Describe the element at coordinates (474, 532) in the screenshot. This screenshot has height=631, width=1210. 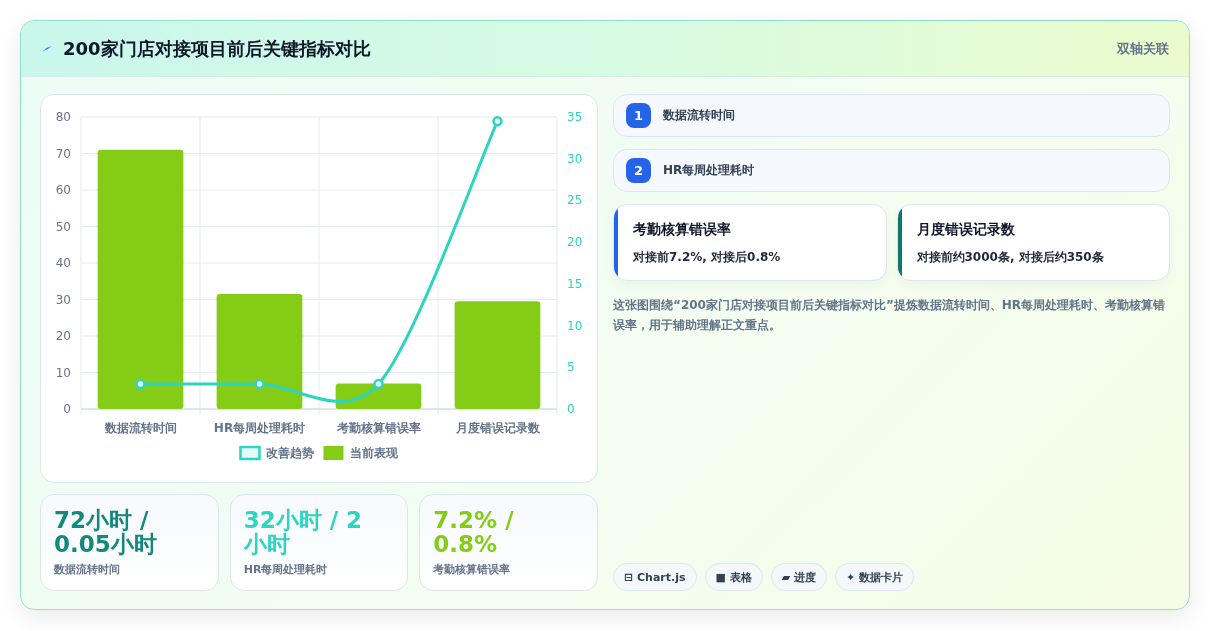
I see `stat-value: 7.2% / 0.8%` at that location.